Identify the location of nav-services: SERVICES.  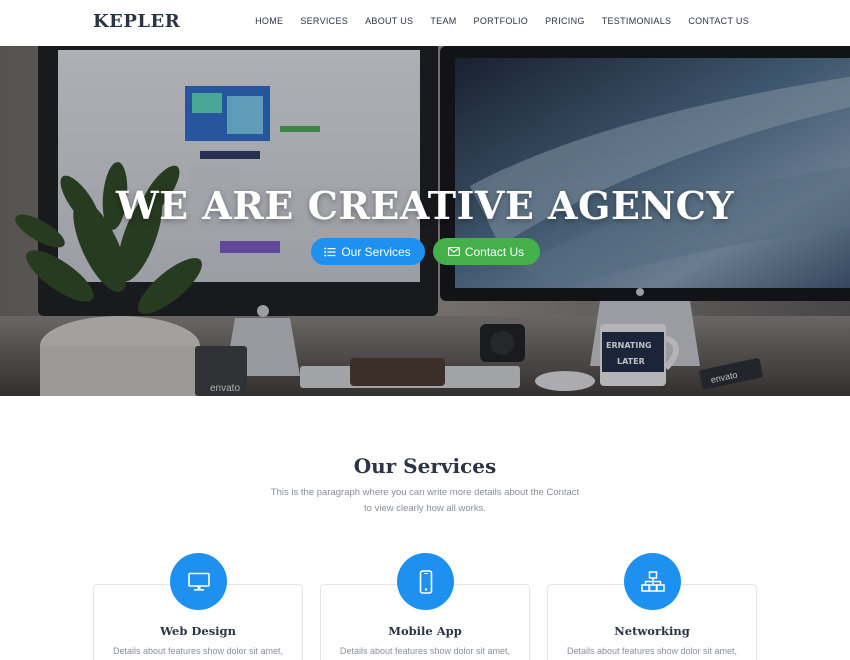
(324, 21).